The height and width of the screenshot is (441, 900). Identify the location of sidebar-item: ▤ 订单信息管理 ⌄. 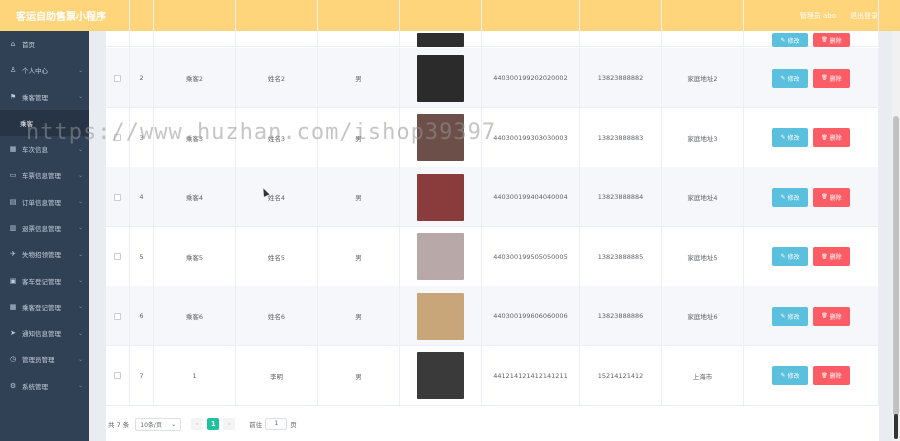
(44, 201).